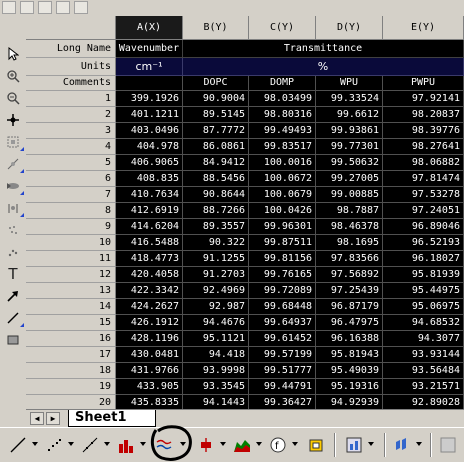 The height and width of the screenshot is (462, 464). Describe the element at coordinates (149, 275) in the screenshot. I see `cell-a: 420.4058` at that location.